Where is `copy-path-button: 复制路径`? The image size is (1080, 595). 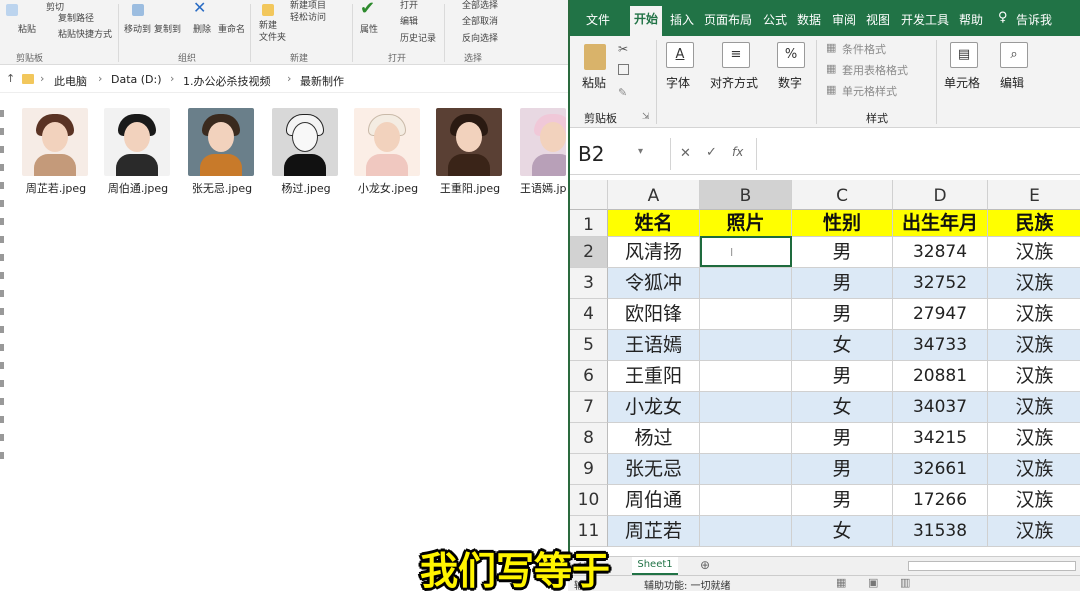
copy-path-button: 复制路径 is located at coordinates (76, 17).